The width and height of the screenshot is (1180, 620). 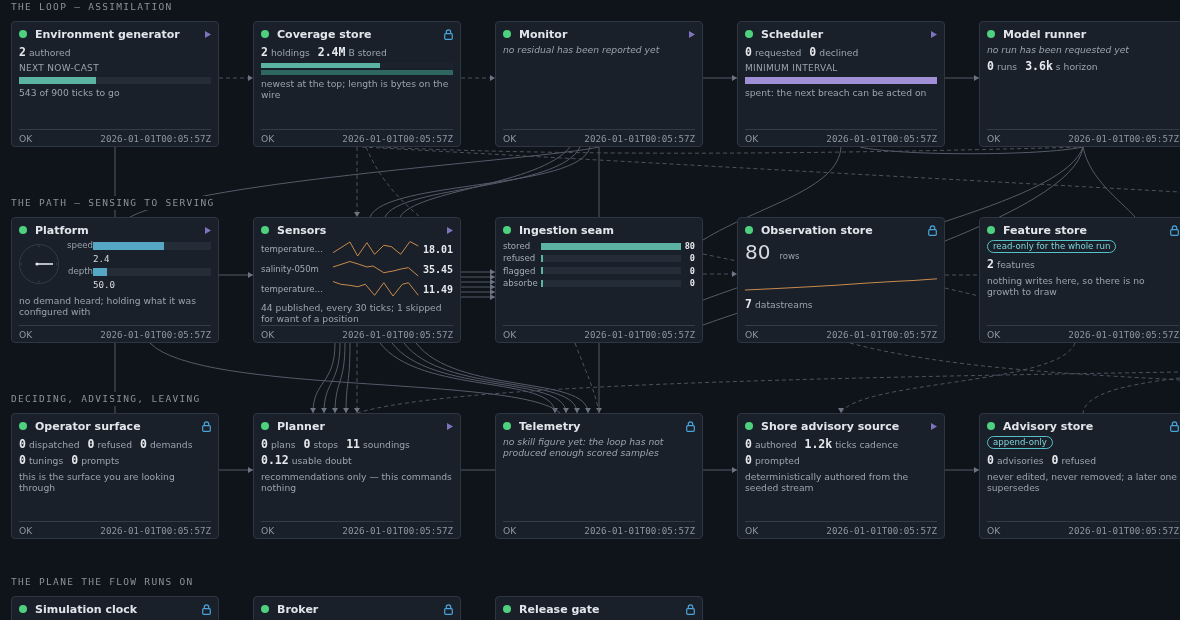 I want to click on node-card: Planner 0 plans 0 stops 11 soundings 0.12 usable doubt recommendations only — this commands nothing OK 2026-01-01T00:05:57Z, so click(x=357, y=476).